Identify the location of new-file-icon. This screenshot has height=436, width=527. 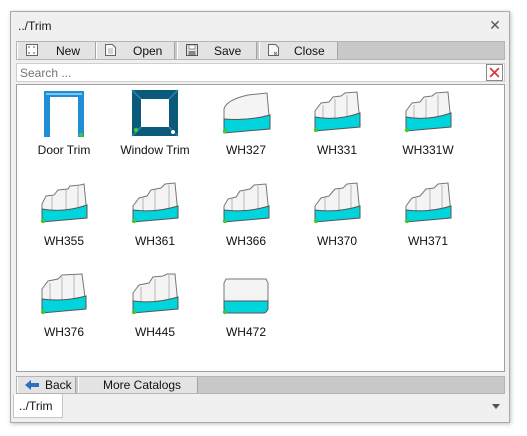
(32, 50).